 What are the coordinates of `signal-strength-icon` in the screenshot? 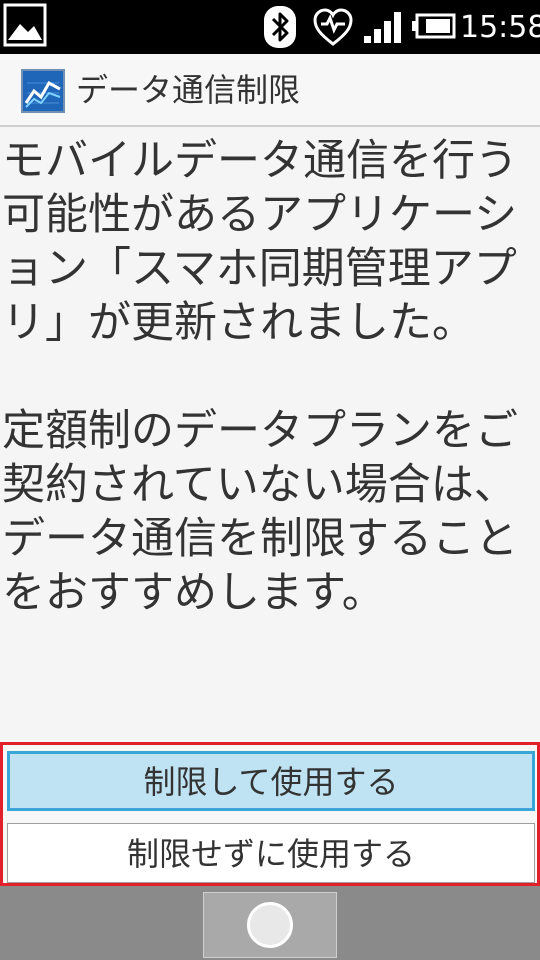 It's located at (382, 27).